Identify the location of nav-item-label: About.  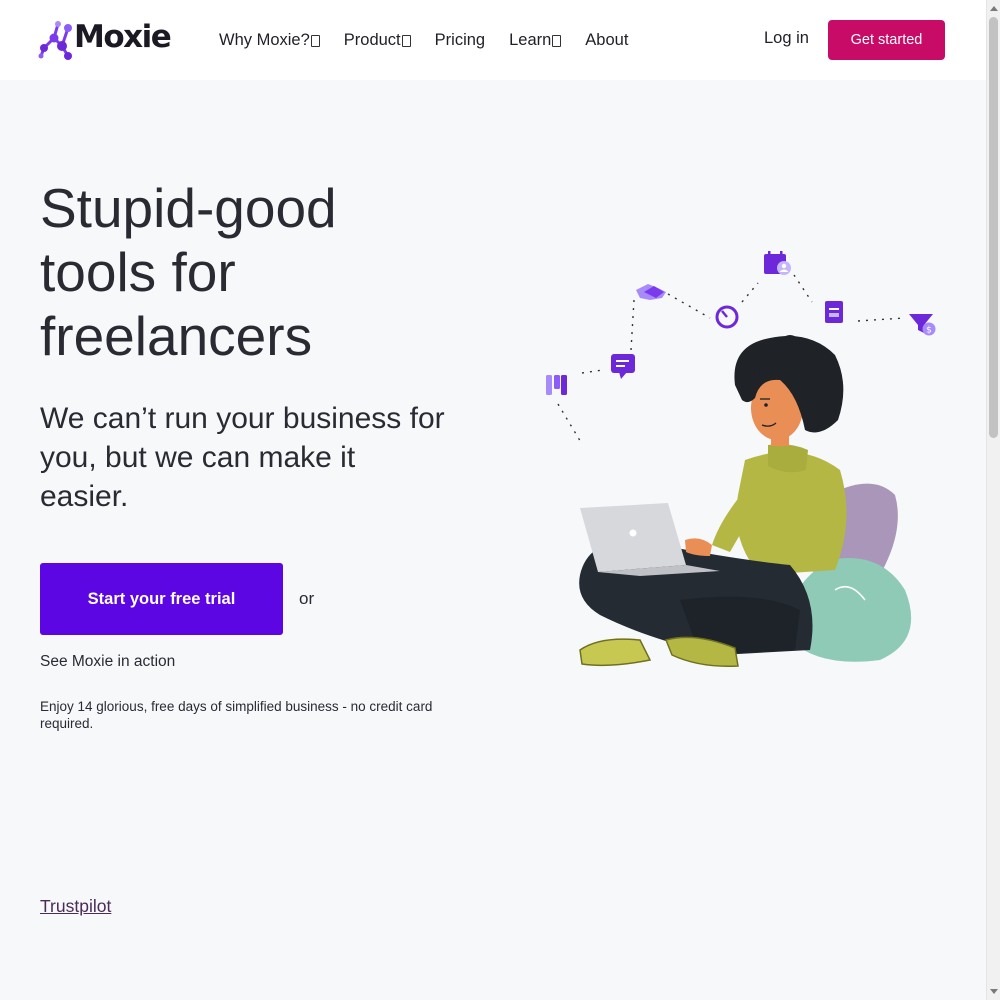
(607, 39).